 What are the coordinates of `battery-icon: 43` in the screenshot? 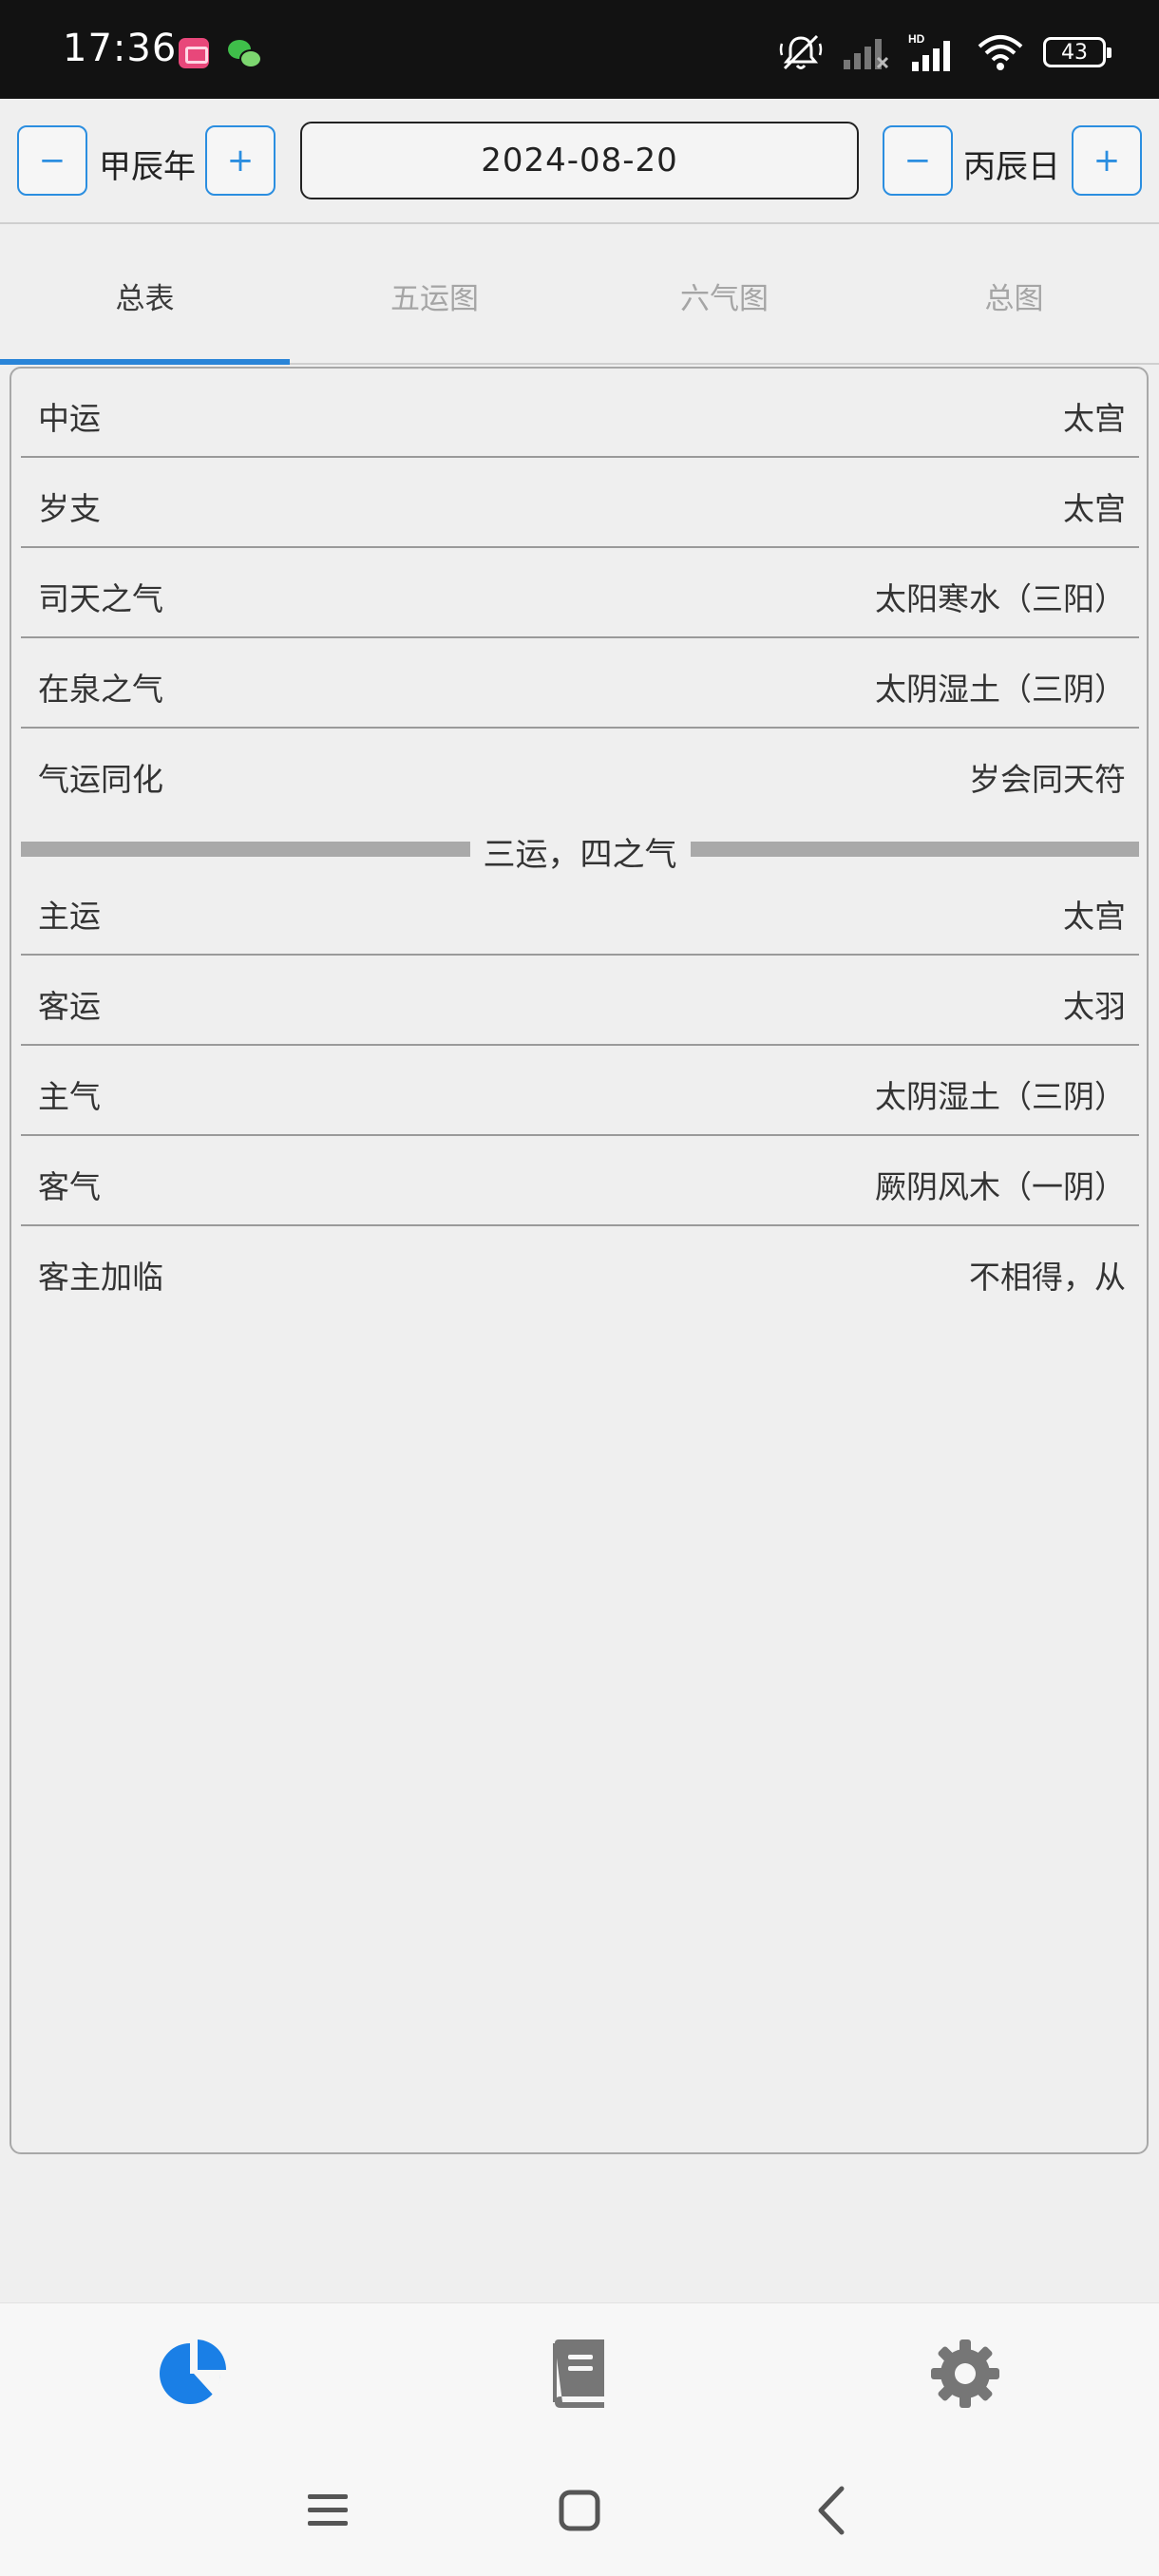 It's located at (1077, 52).